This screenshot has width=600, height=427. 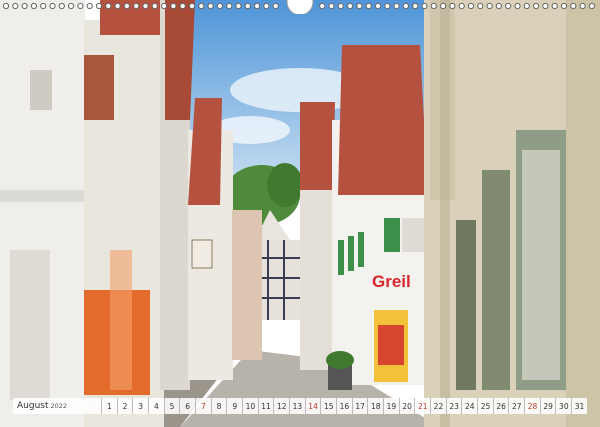 I want to click on day-cell: 24, so click(x=469, y=406).